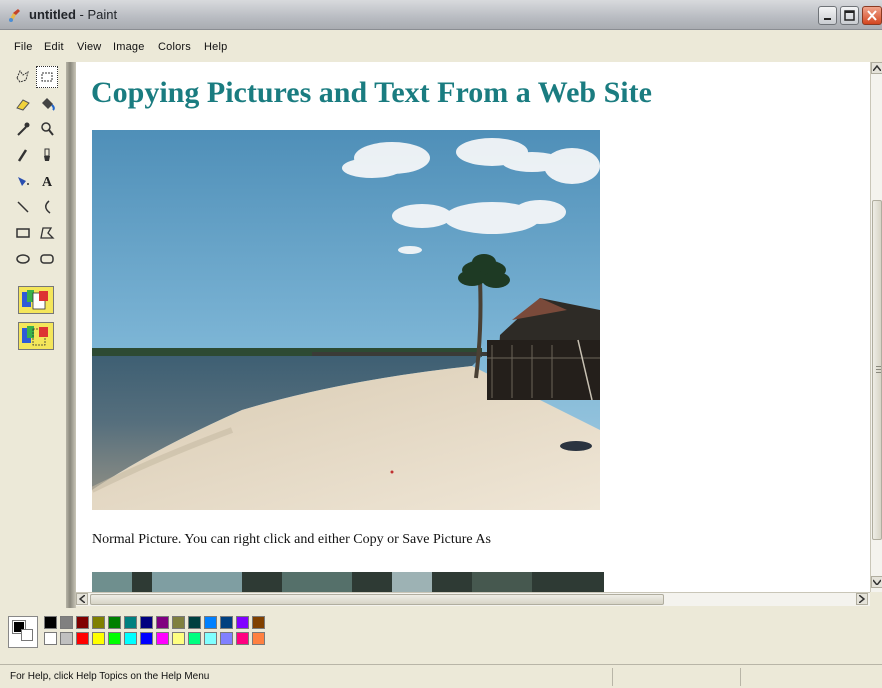 The height and width of the screenshot is (688, 882). I want to click on close-icon, so click(872, 15).